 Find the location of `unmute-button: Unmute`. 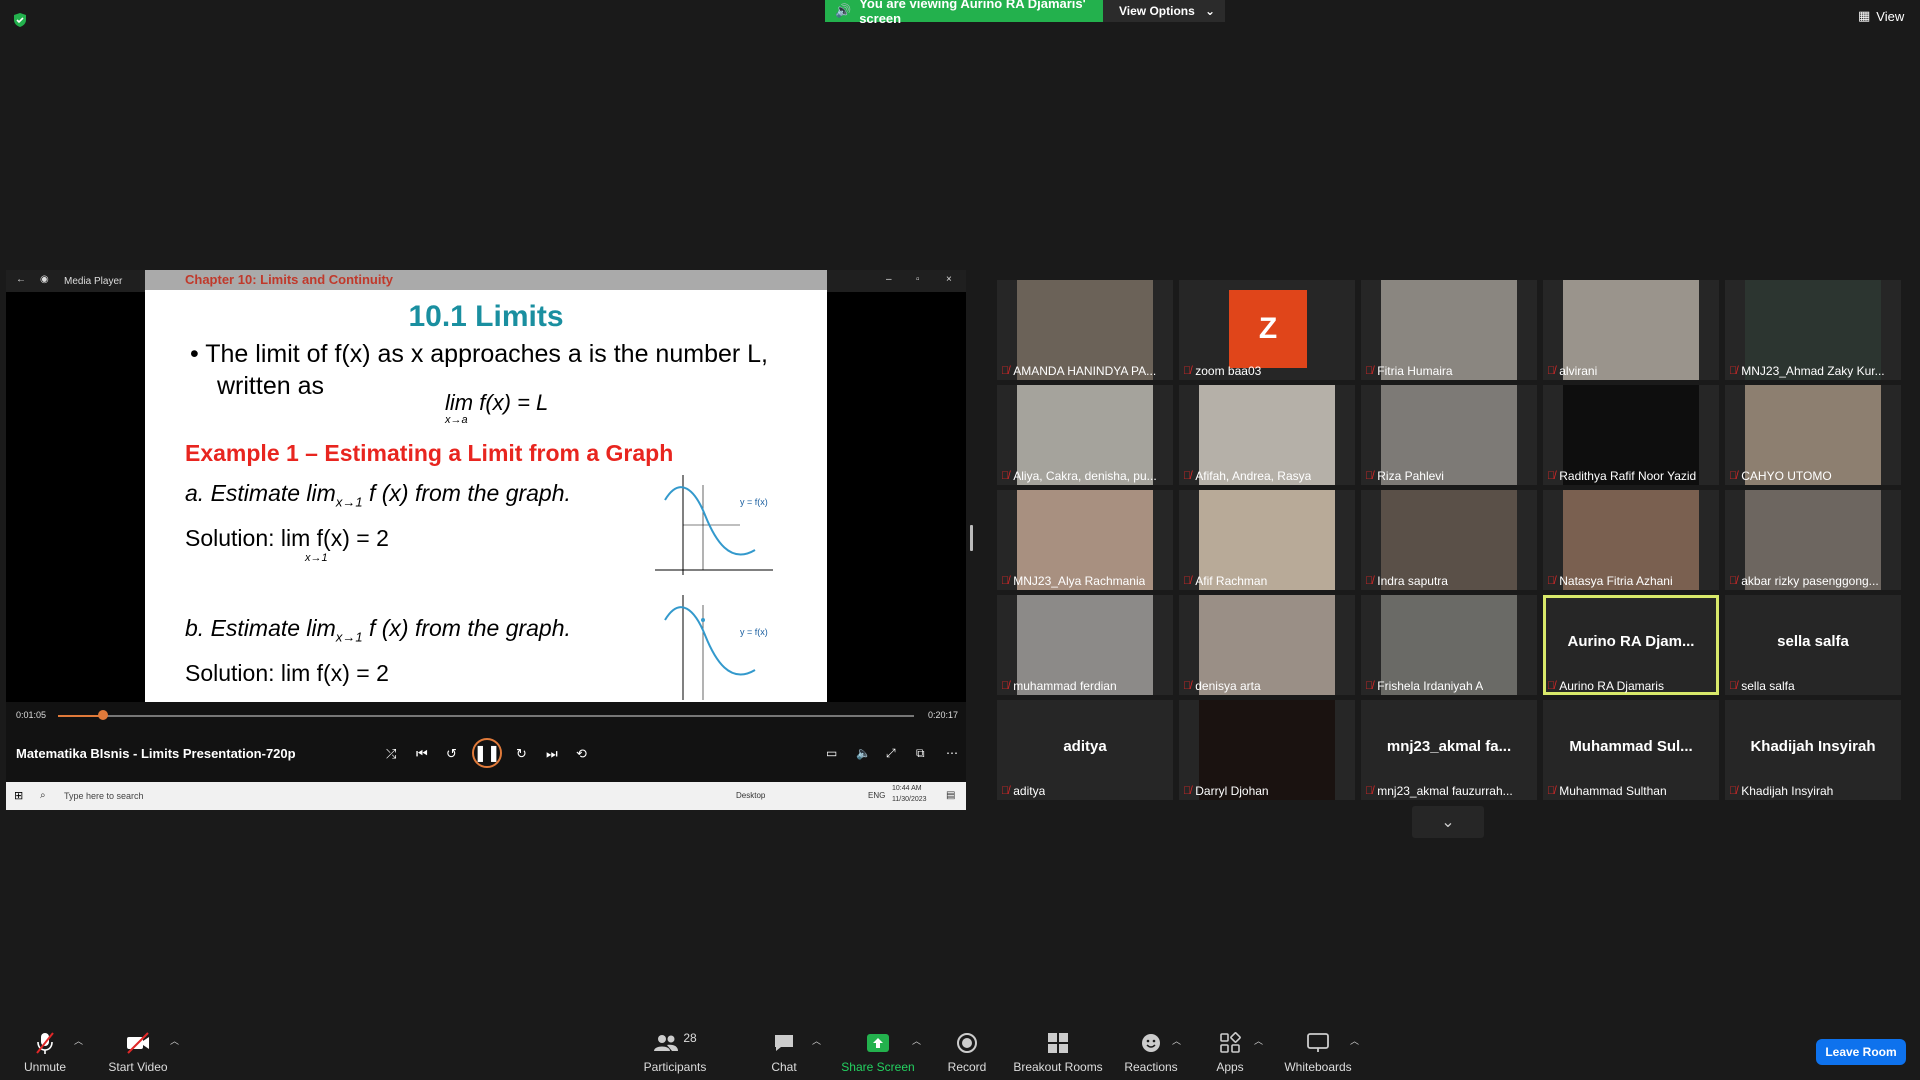

unmute-button: Unmute is located at coordinates (45, 1050).